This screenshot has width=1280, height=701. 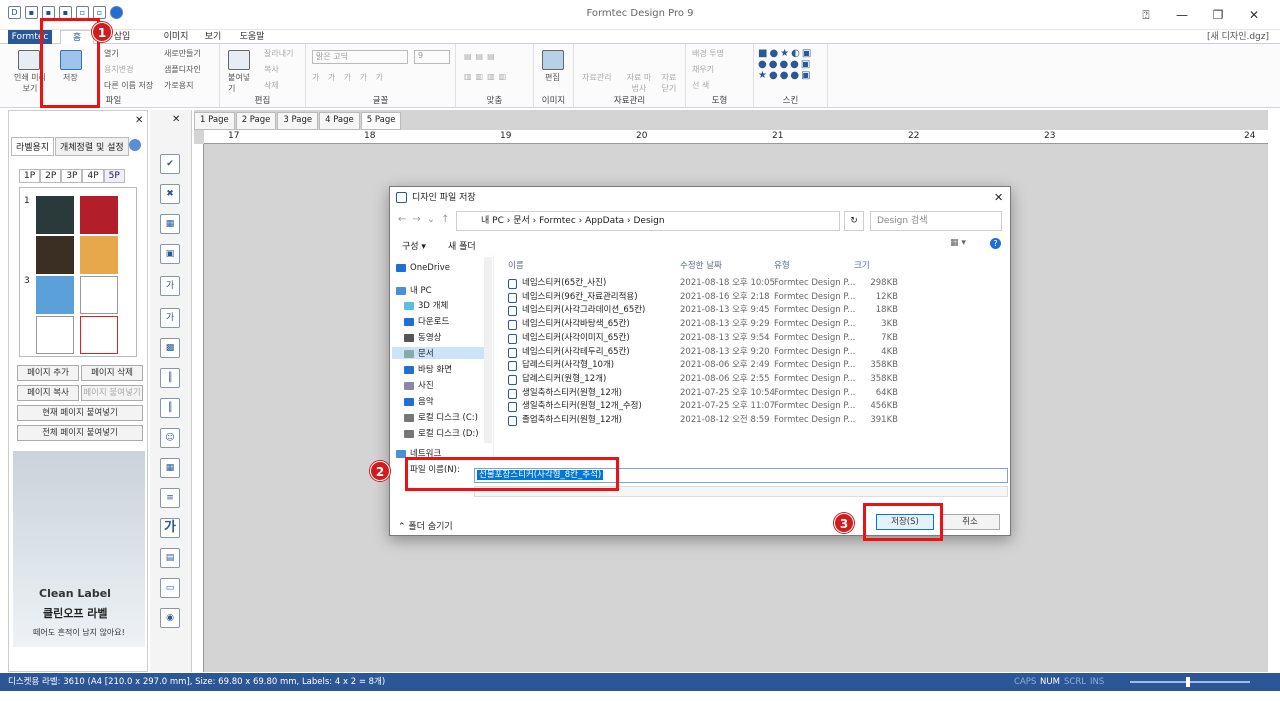 I want to click on person-tool-icon: ☺, so click(x=170, y=438).